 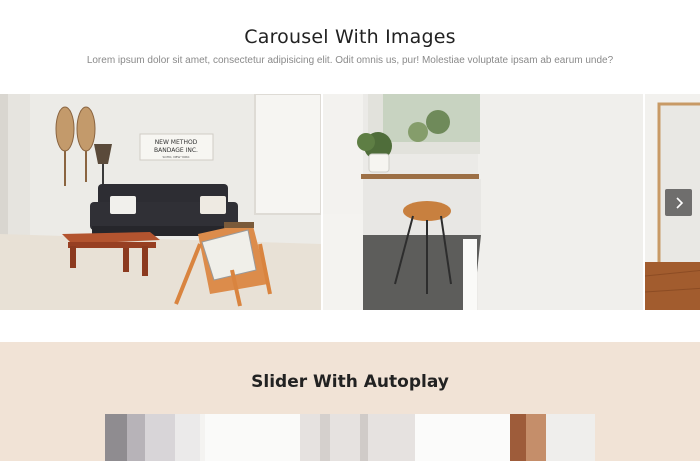 I want to click on carousel-title: Carousel With Images, so click(x=350, y=37).